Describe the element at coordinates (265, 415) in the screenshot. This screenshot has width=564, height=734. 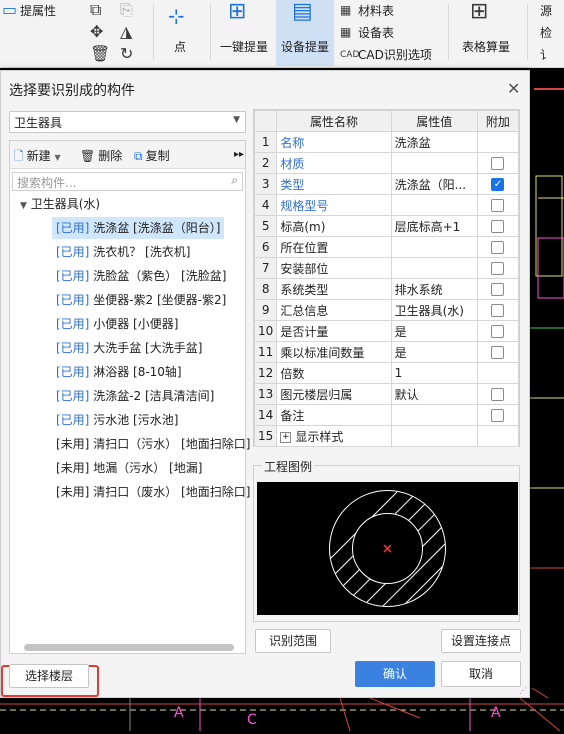
I see `row-number: 14` at that location.